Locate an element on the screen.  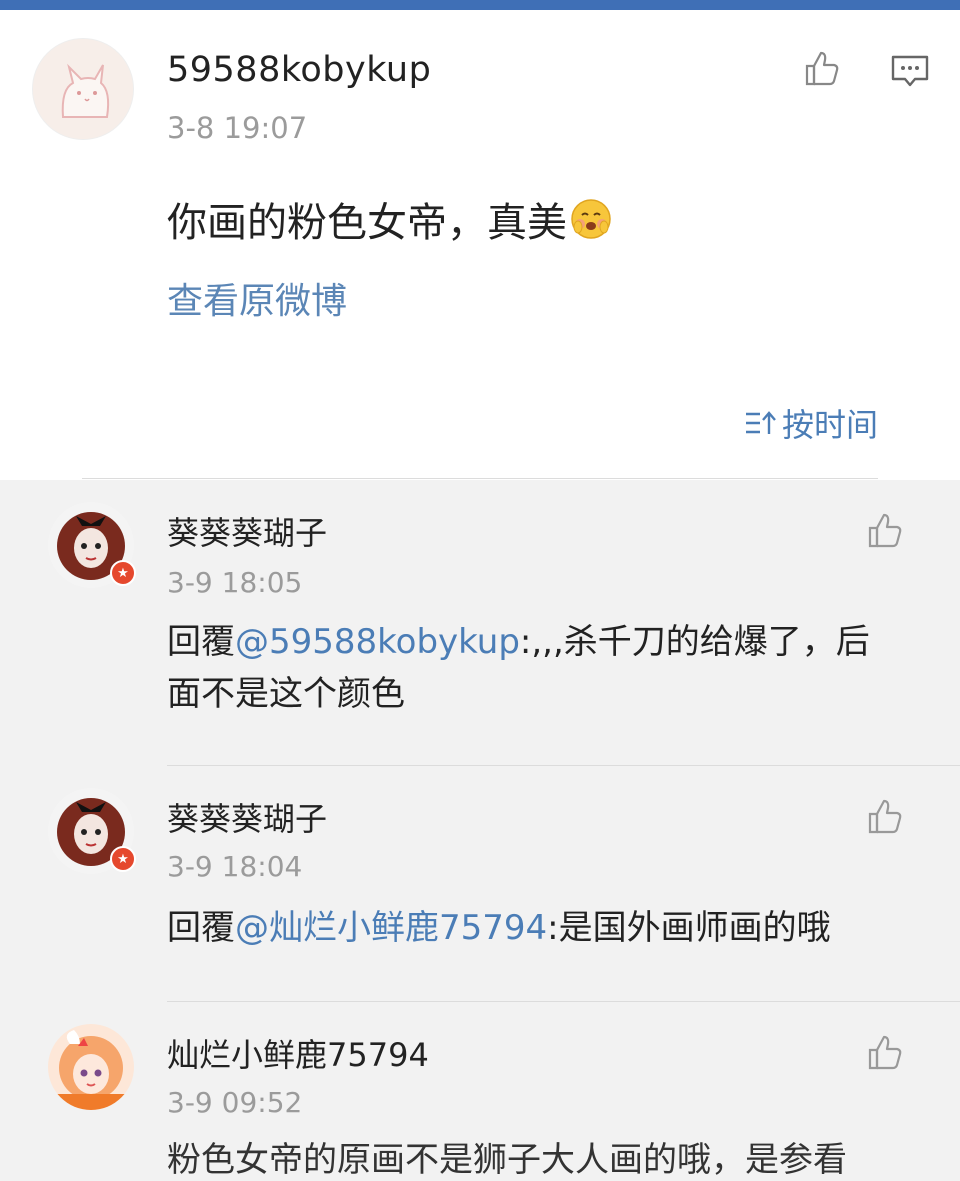
comment-text: 你画的粉色女帝，真美 is located at coordinates (390, 219).